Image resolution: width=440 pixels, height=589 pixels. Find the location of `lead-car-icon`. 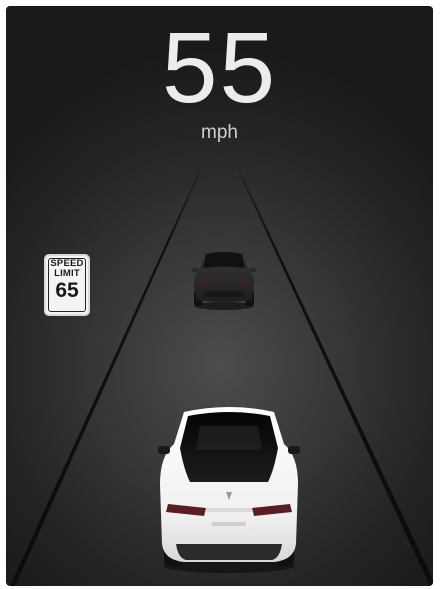

lead-car-icon is located at coordinates (224, 278).